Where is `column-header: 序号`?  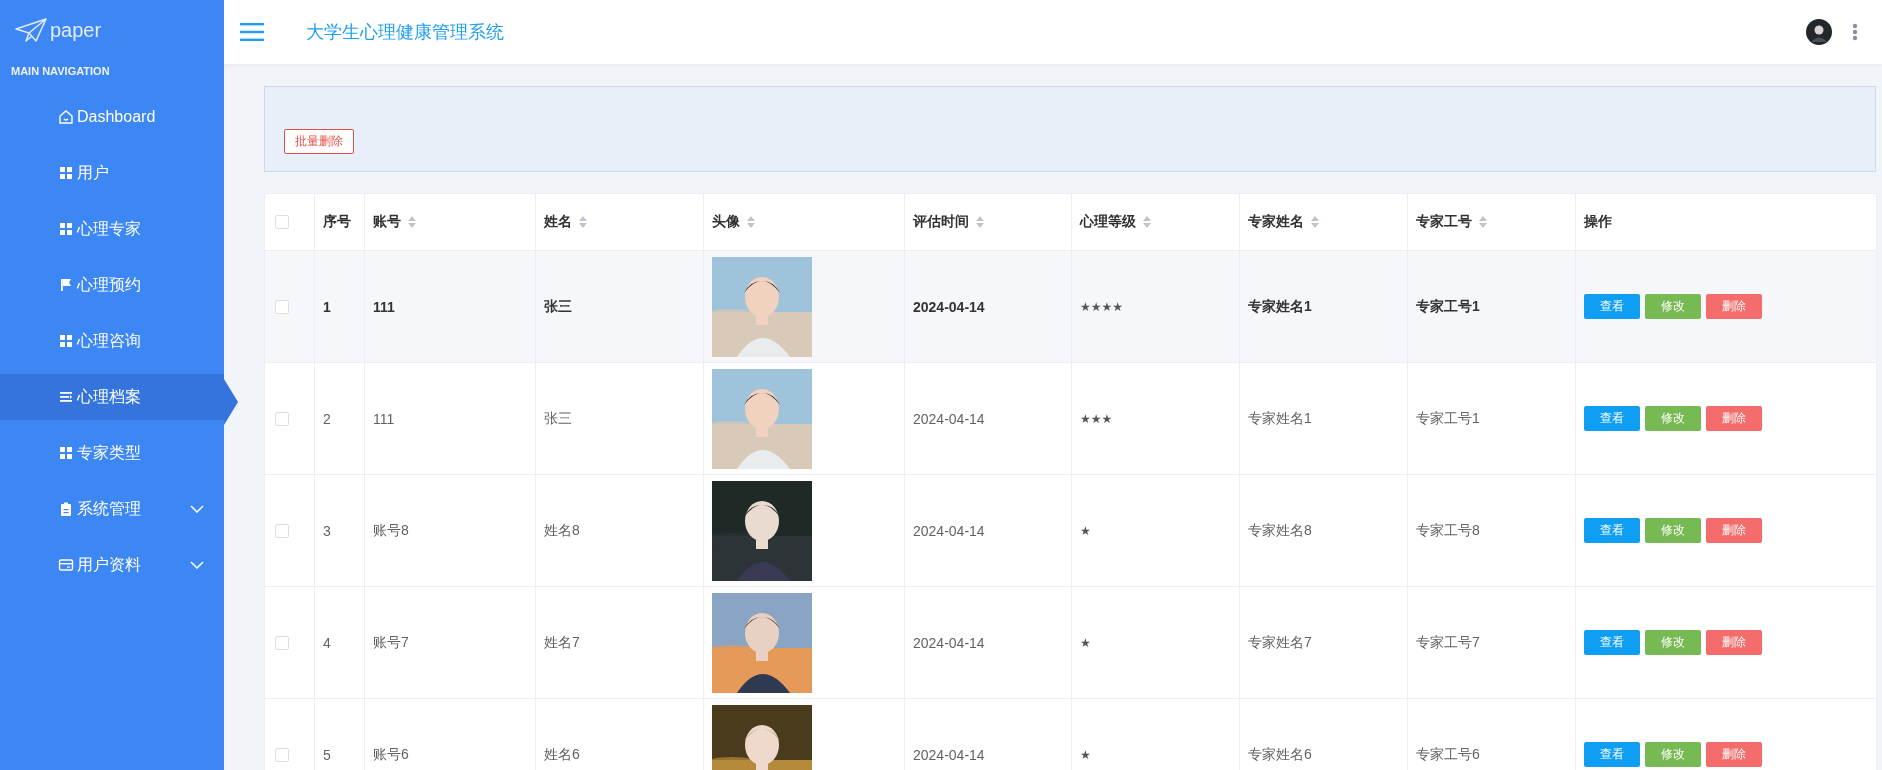 column-header: 序号 is located at coordinates (339, 222).